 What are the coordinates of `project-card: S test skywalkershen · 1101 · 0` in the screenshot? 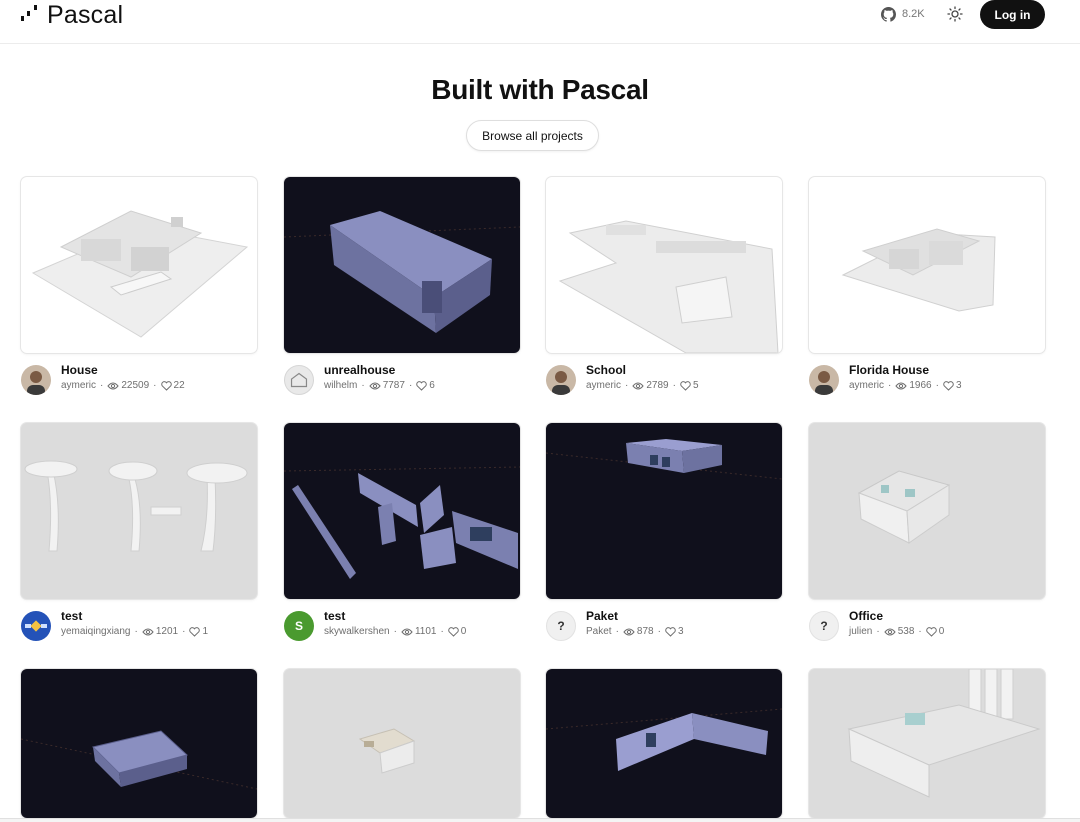 It's located at (402, 538).